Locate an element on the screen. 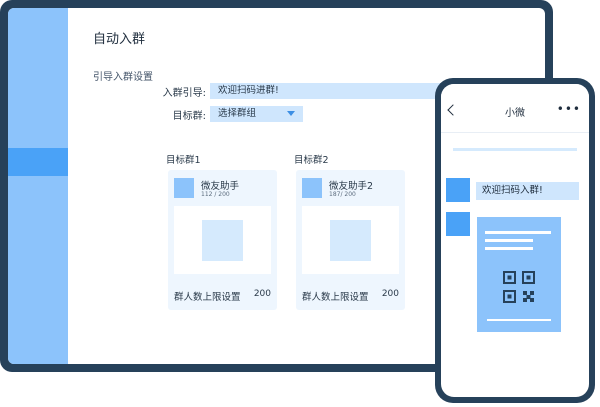 This screenshot has height=407, width=600. chat-divider is located at coordinates (515, 149).